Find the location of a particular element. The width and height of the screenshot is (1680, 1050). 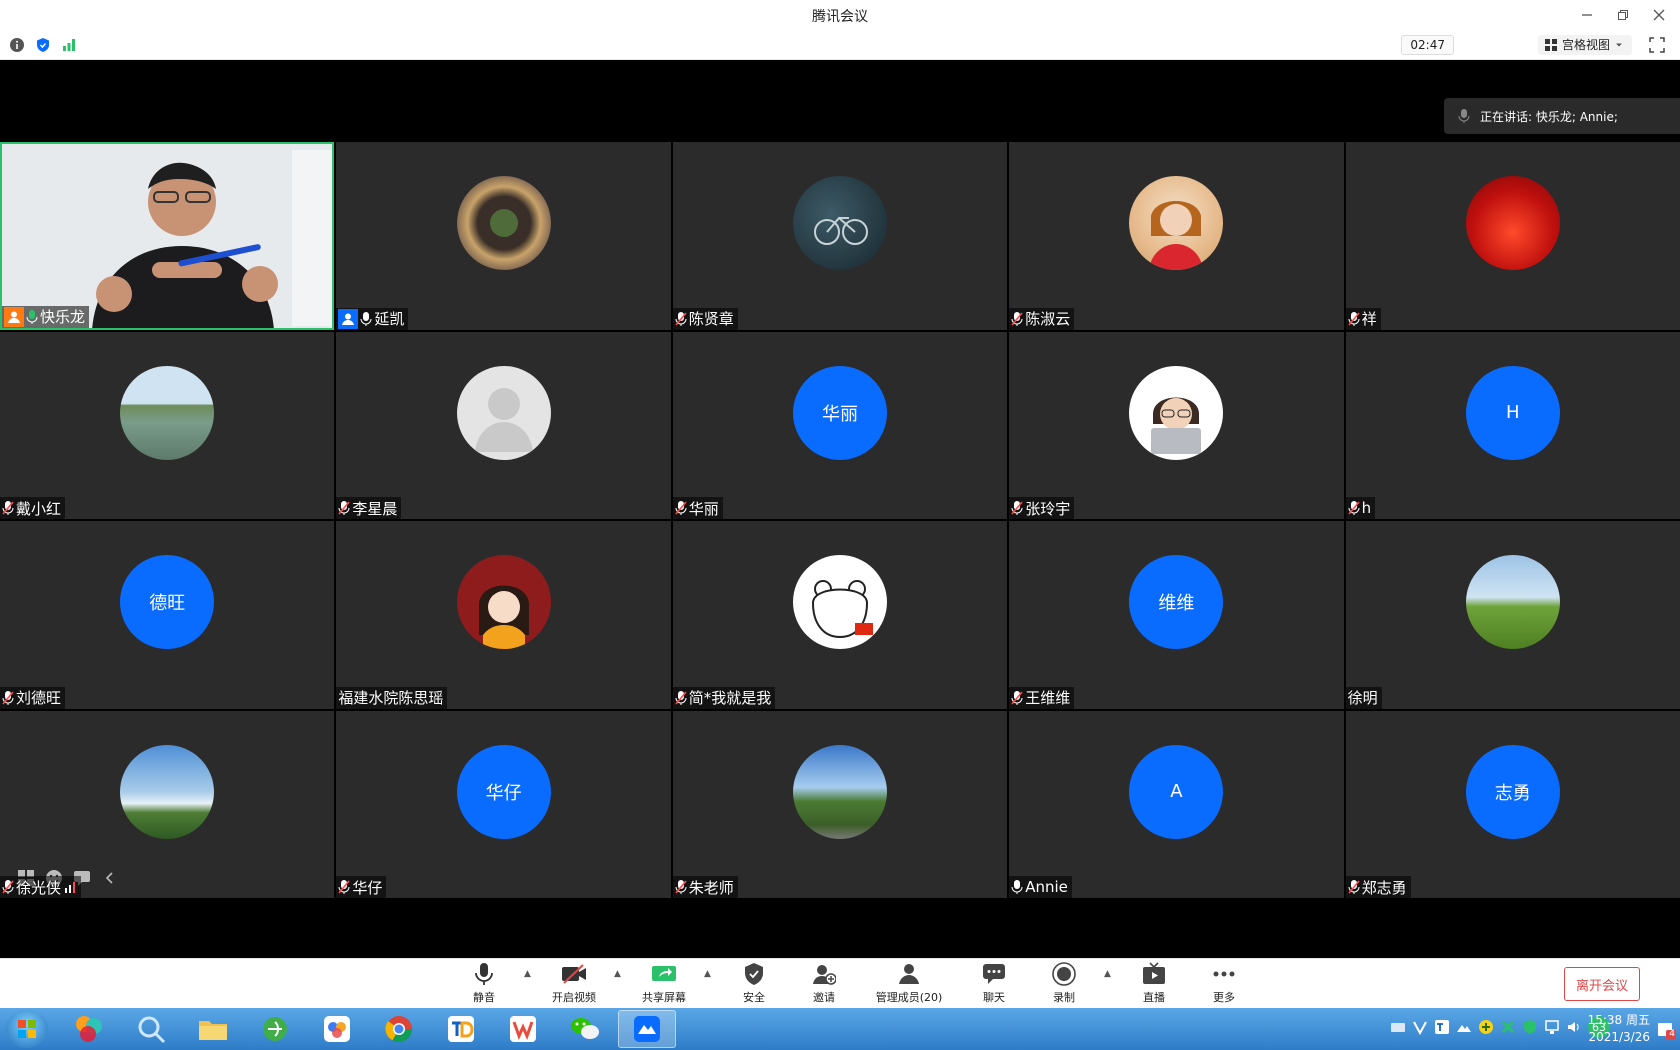

record-button: 录制 is located at coordinates (1064, 983).